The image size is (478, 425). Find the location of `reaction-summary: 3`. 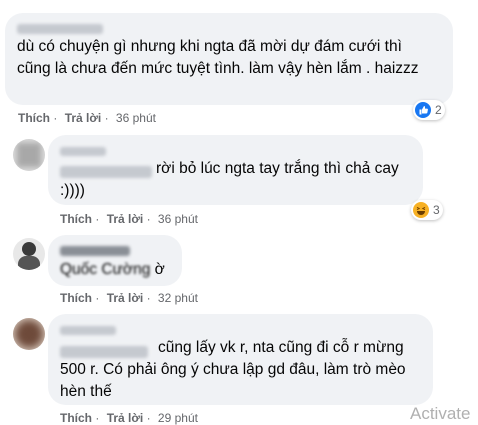

reaction-summary: 3 is located at coordinates (427, 210).